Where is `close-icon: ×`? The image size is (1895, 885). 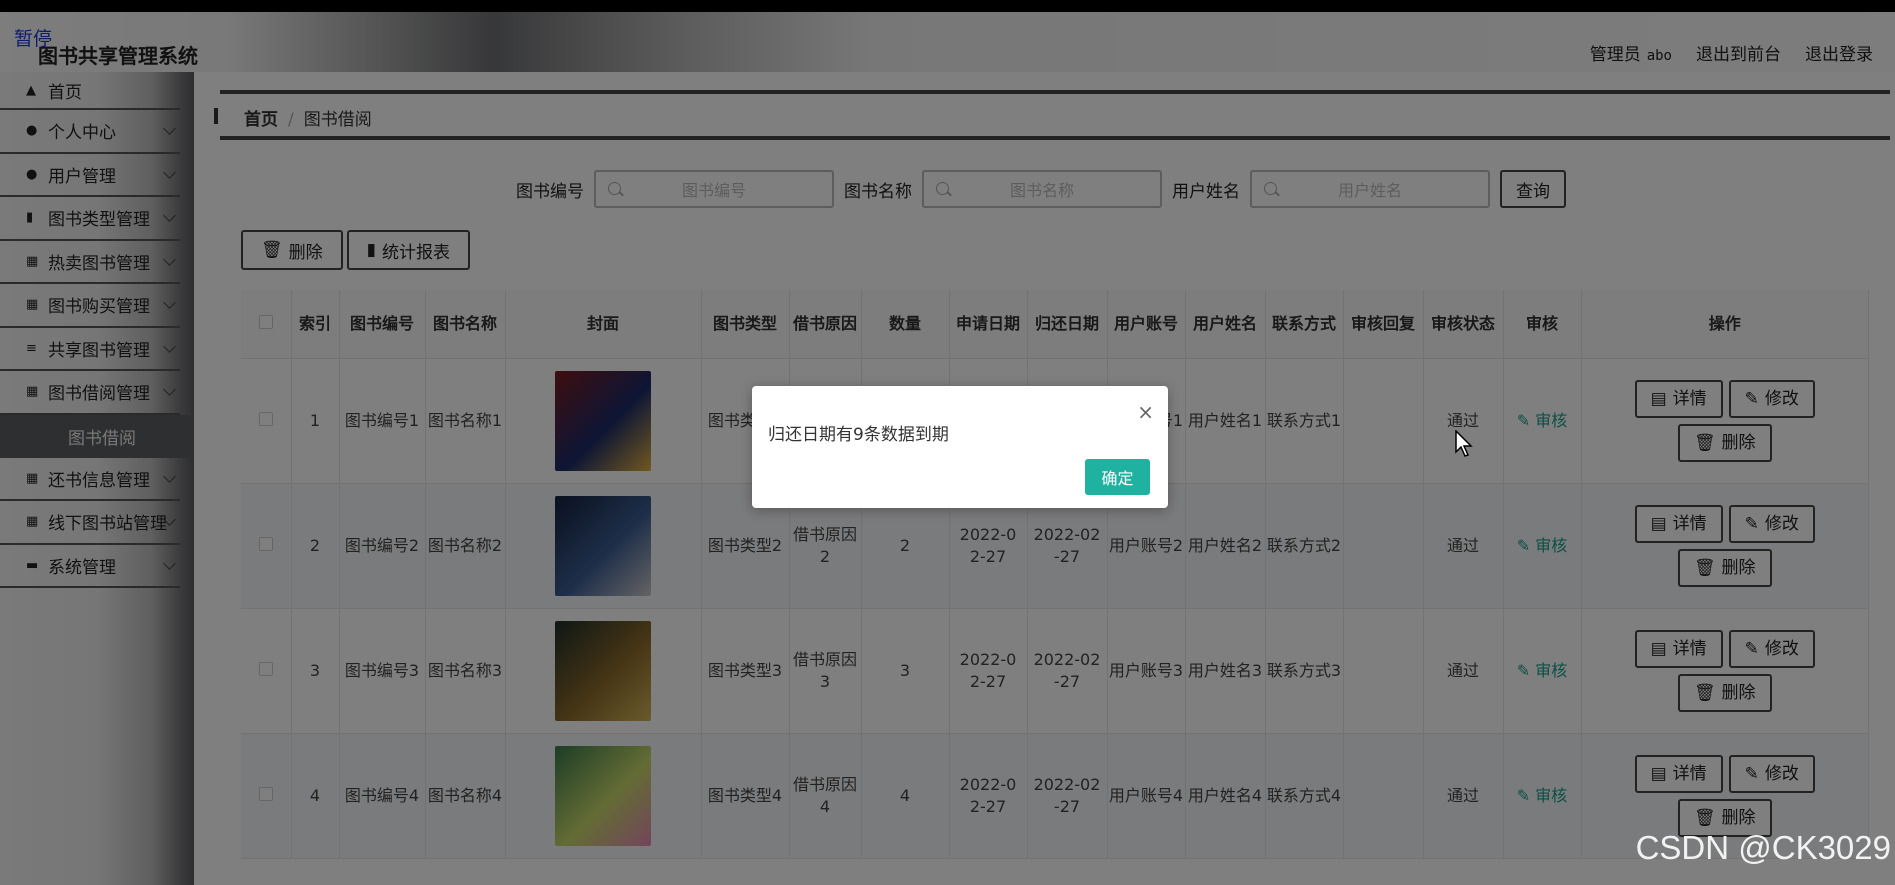
close-icon: × is located at coordinates (1145, 412).